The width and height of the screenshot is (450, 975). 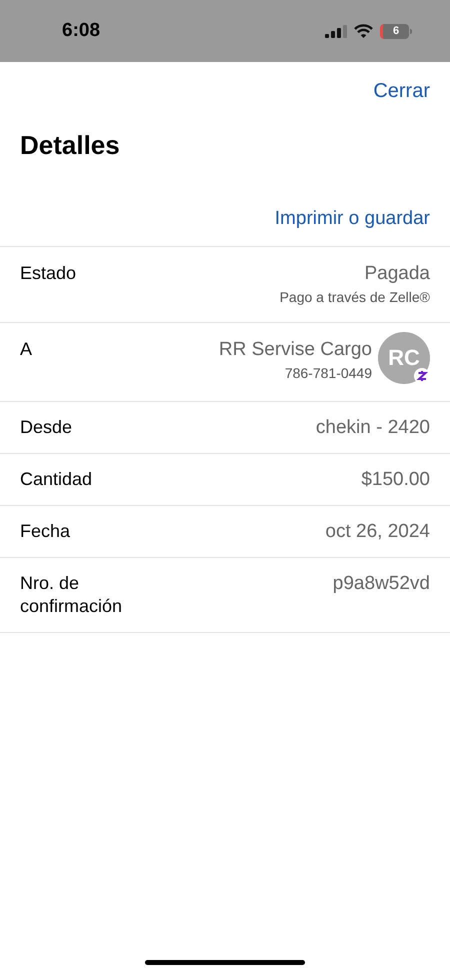 What do you see at coordinates (46, 427) in the screenshot?
I see `field-label: Desde` at bounding box center [46, 427].